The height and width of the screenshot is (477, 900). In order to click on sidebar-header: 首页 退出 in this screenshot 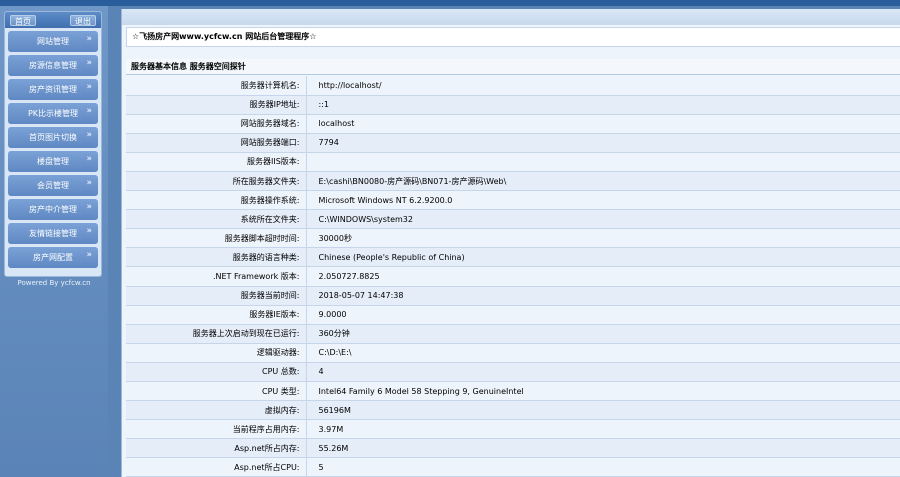, I will do `click(53, 20)`.